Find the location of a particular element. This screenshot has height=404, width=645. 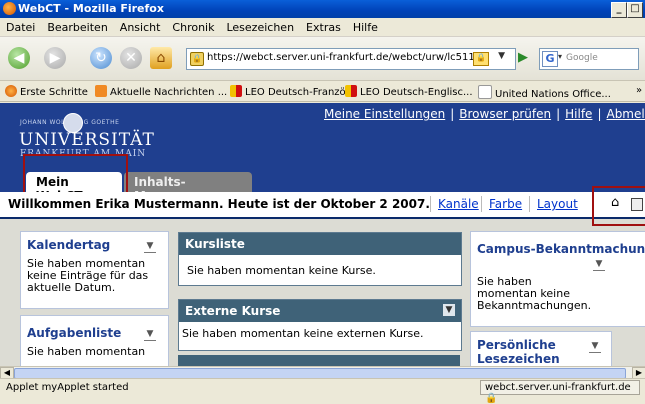

search-box: G ▾ Google is located at coordinates (589, 59).